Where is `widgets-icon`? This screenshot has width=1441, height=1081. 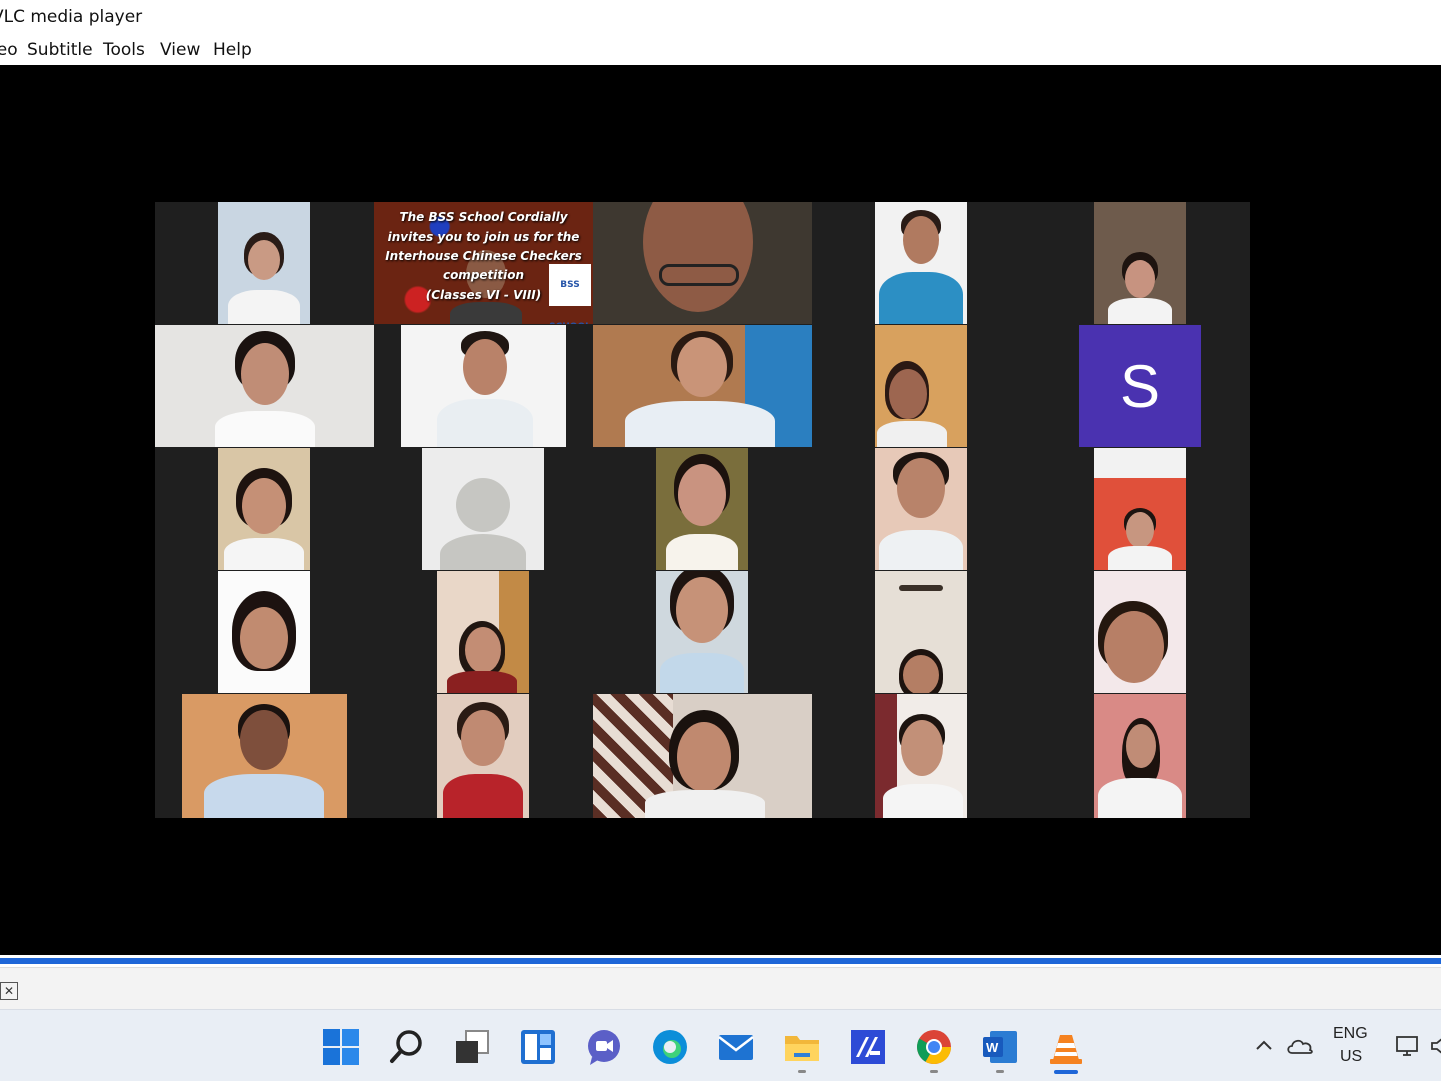 widgets-icon is located at coordinates (538, 1047).